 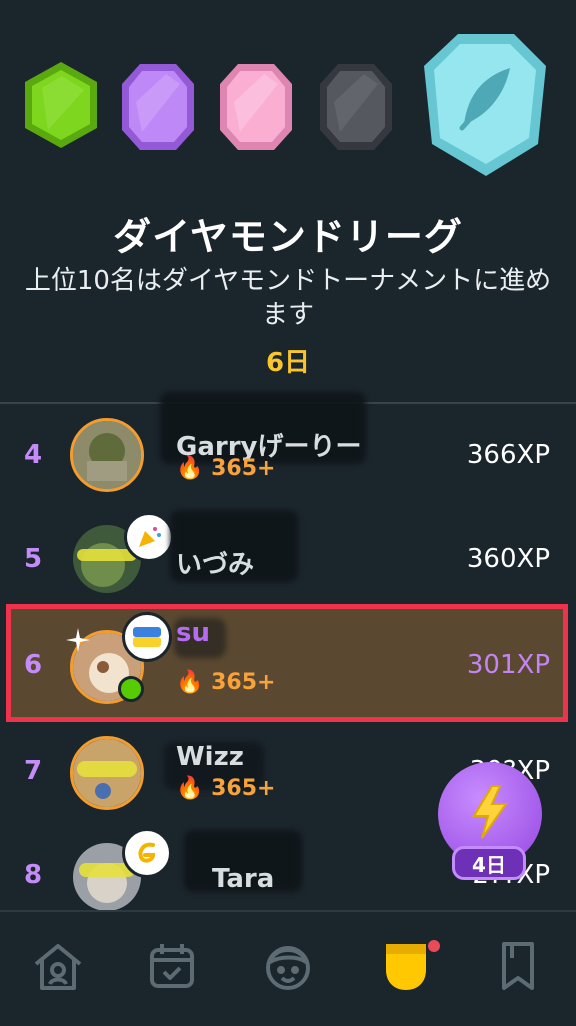 What do you see at coordinates (288, 451) in the screenshot?
I see `leaderboard-row: 4 Garryげーりー 🔥 365+ 366XP` at bounding box center [288, 451].